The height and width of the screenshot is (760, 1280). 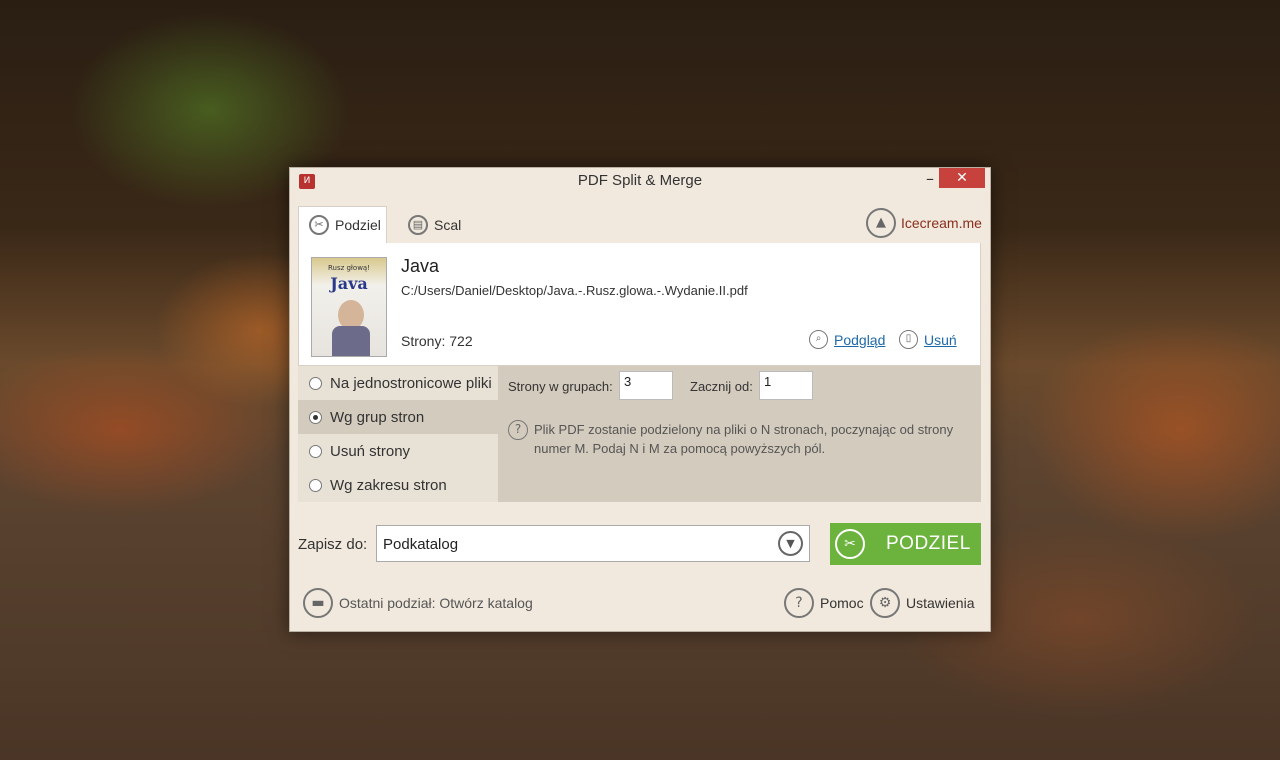 What do you see at coordinates (859, 340) in the screenshot?
I see `preview-link: Podgląd` at bounding box center [859, 340].